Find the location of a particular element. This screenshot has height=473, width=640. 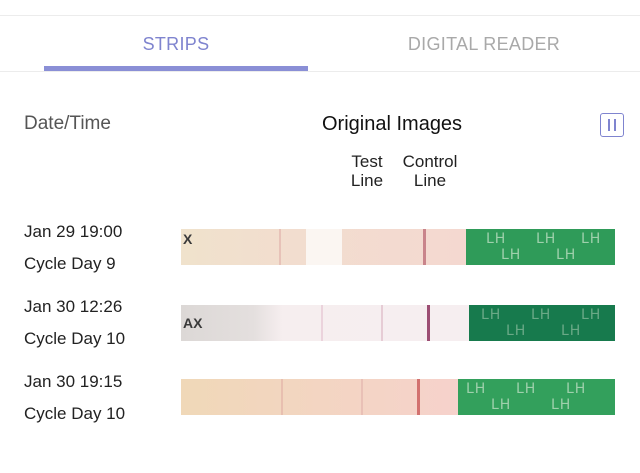

strip-brand-mark: X is located at coordinates (188, 239).